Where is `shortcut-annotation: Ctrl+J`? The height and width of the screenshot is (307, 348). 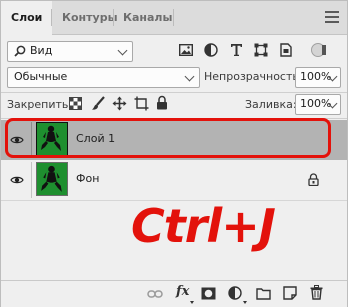 shortcut-annotation: Ctrl+J is located at coordinates (203, 226).